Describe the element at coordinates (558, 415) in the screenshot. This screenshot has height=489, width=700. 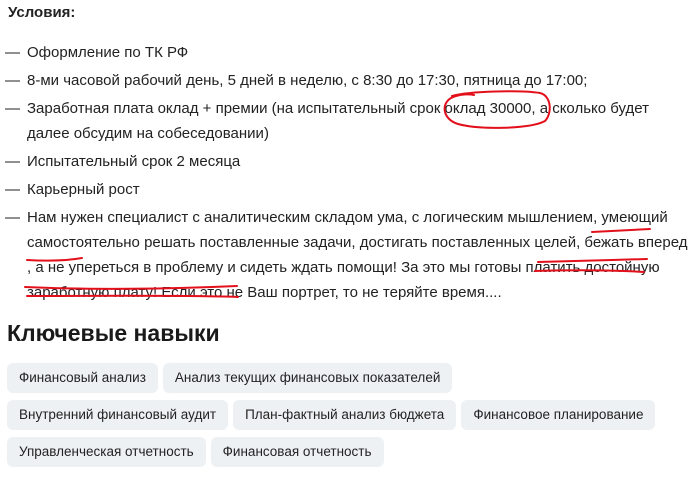
I see `skill-tag: Финансовое планирование` at that location.